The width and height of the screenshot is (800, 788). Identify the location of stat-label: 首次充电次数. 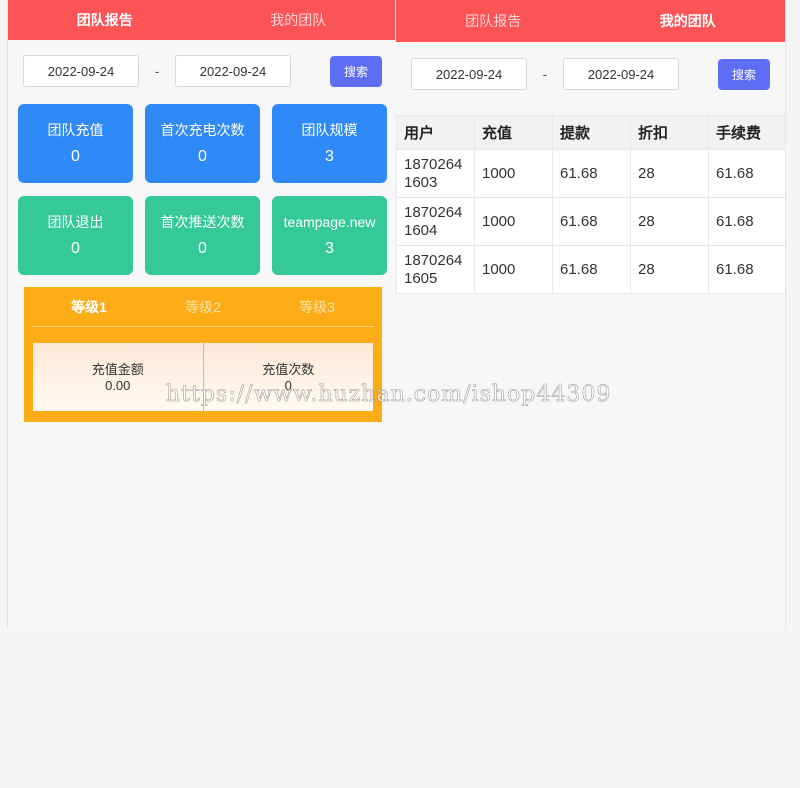
(202, 130).